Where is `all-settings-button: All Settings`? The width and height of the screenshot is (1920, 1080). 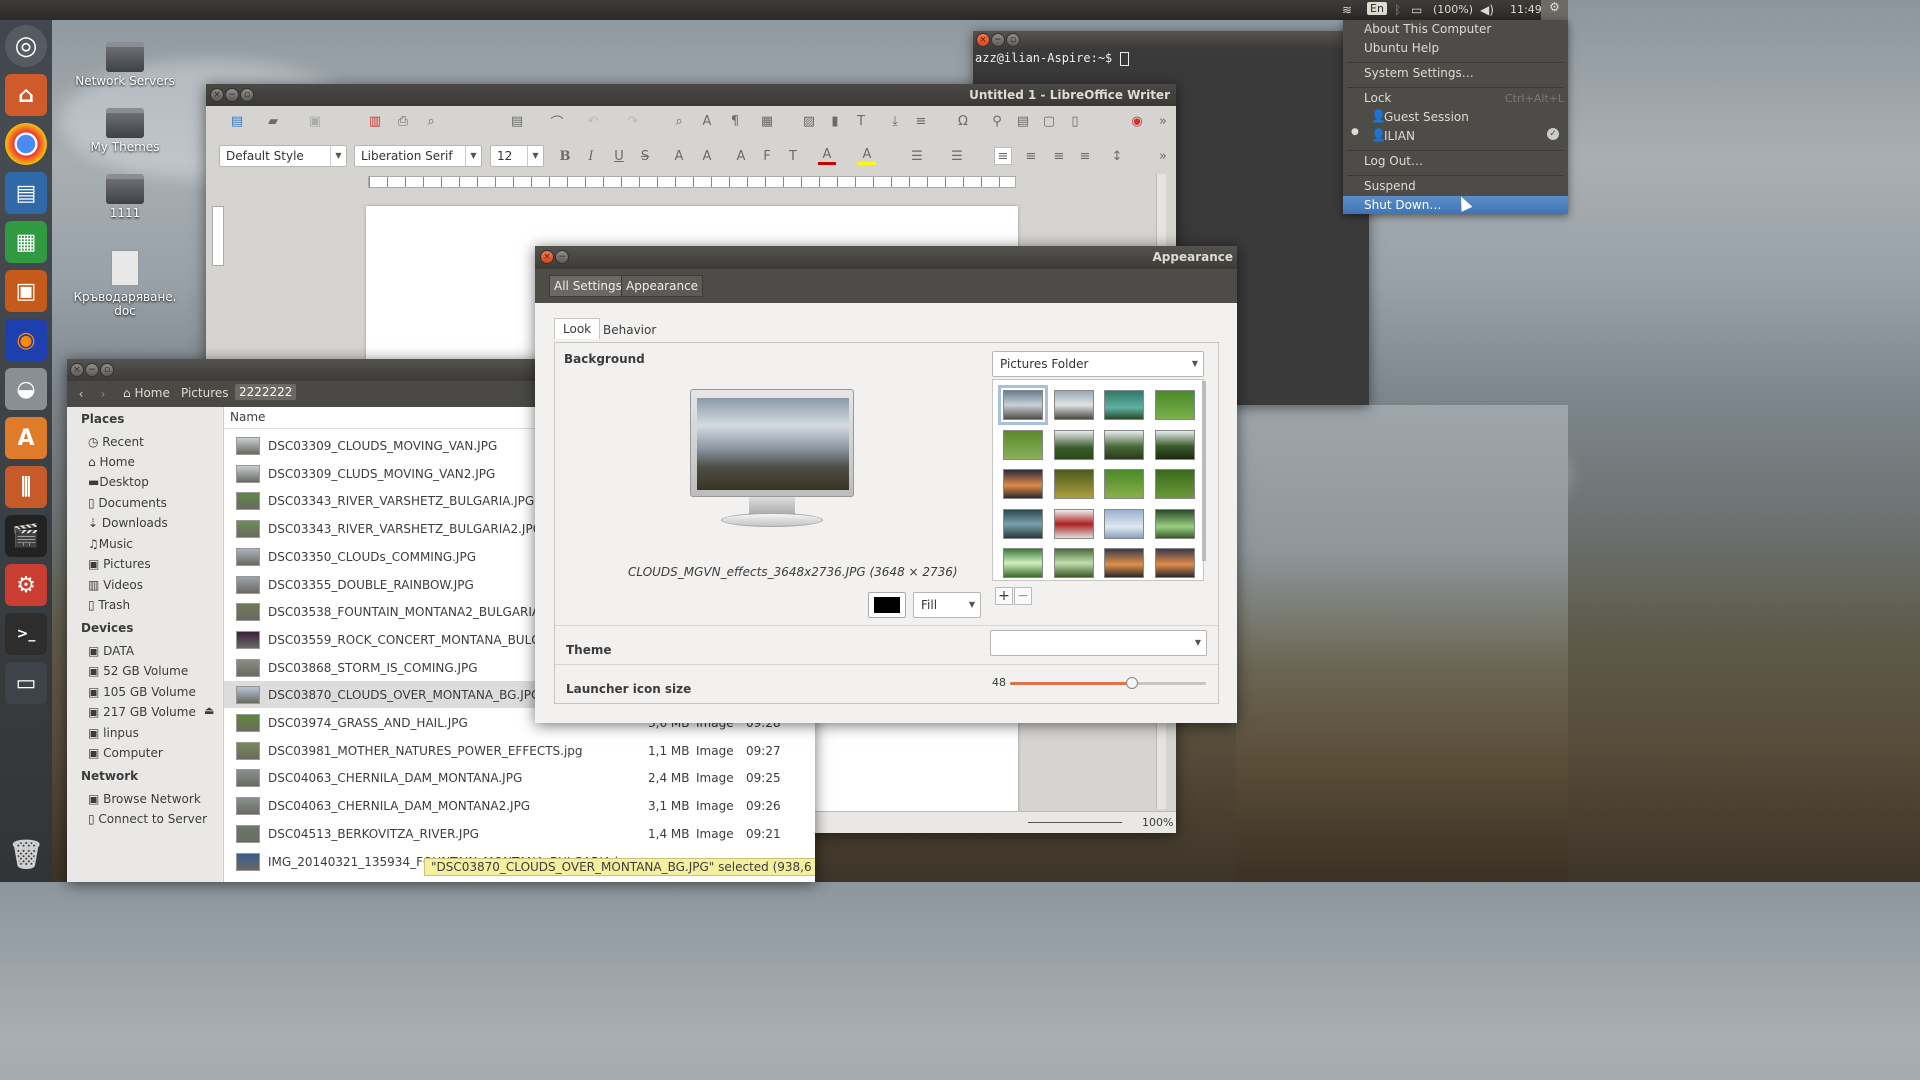 all-settings-button: All Settings is located at coordinates (588, 286).